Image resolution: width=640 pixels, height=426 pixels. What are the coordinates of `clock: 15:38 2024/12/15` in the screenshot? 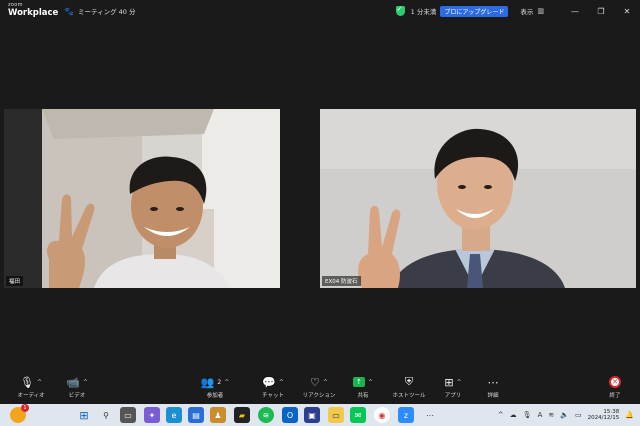 It's located at (604, 415).